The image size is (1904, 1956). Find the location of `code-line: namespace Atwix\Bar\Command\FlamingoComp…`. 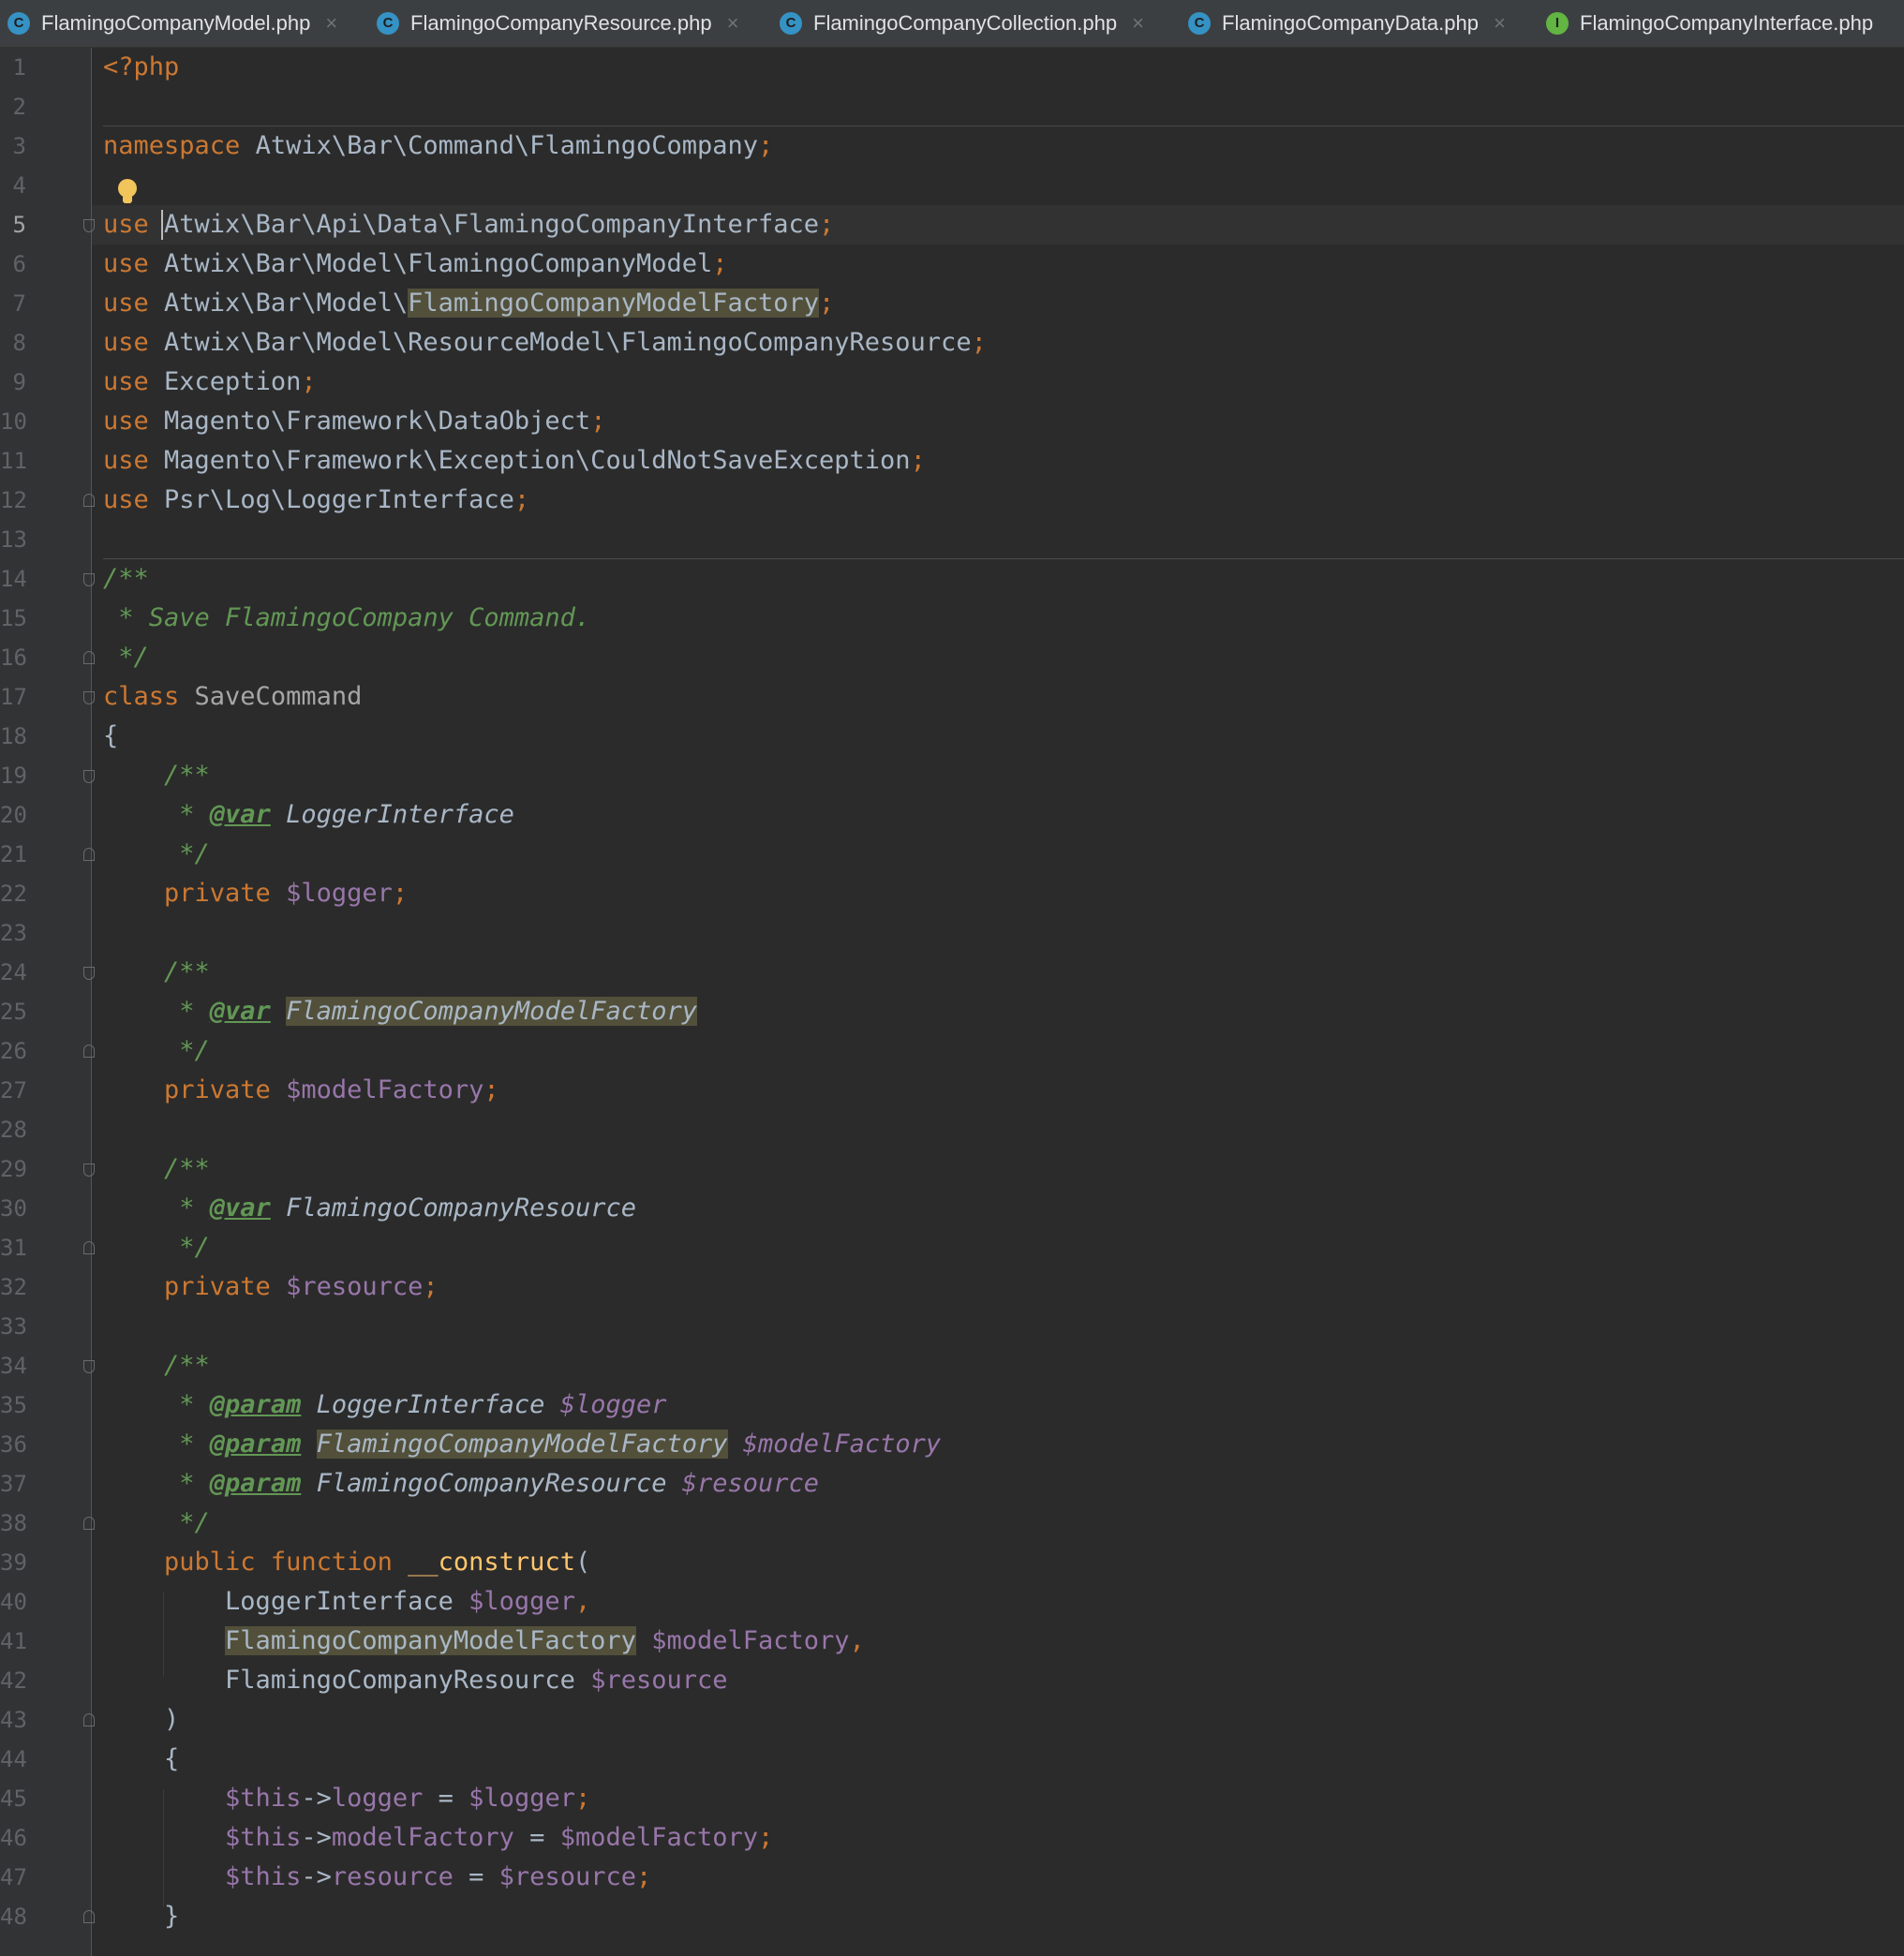

code-line: namespace Atwix\Bar\Command\FlamingoComp… is located at coordinates (1002, 146).